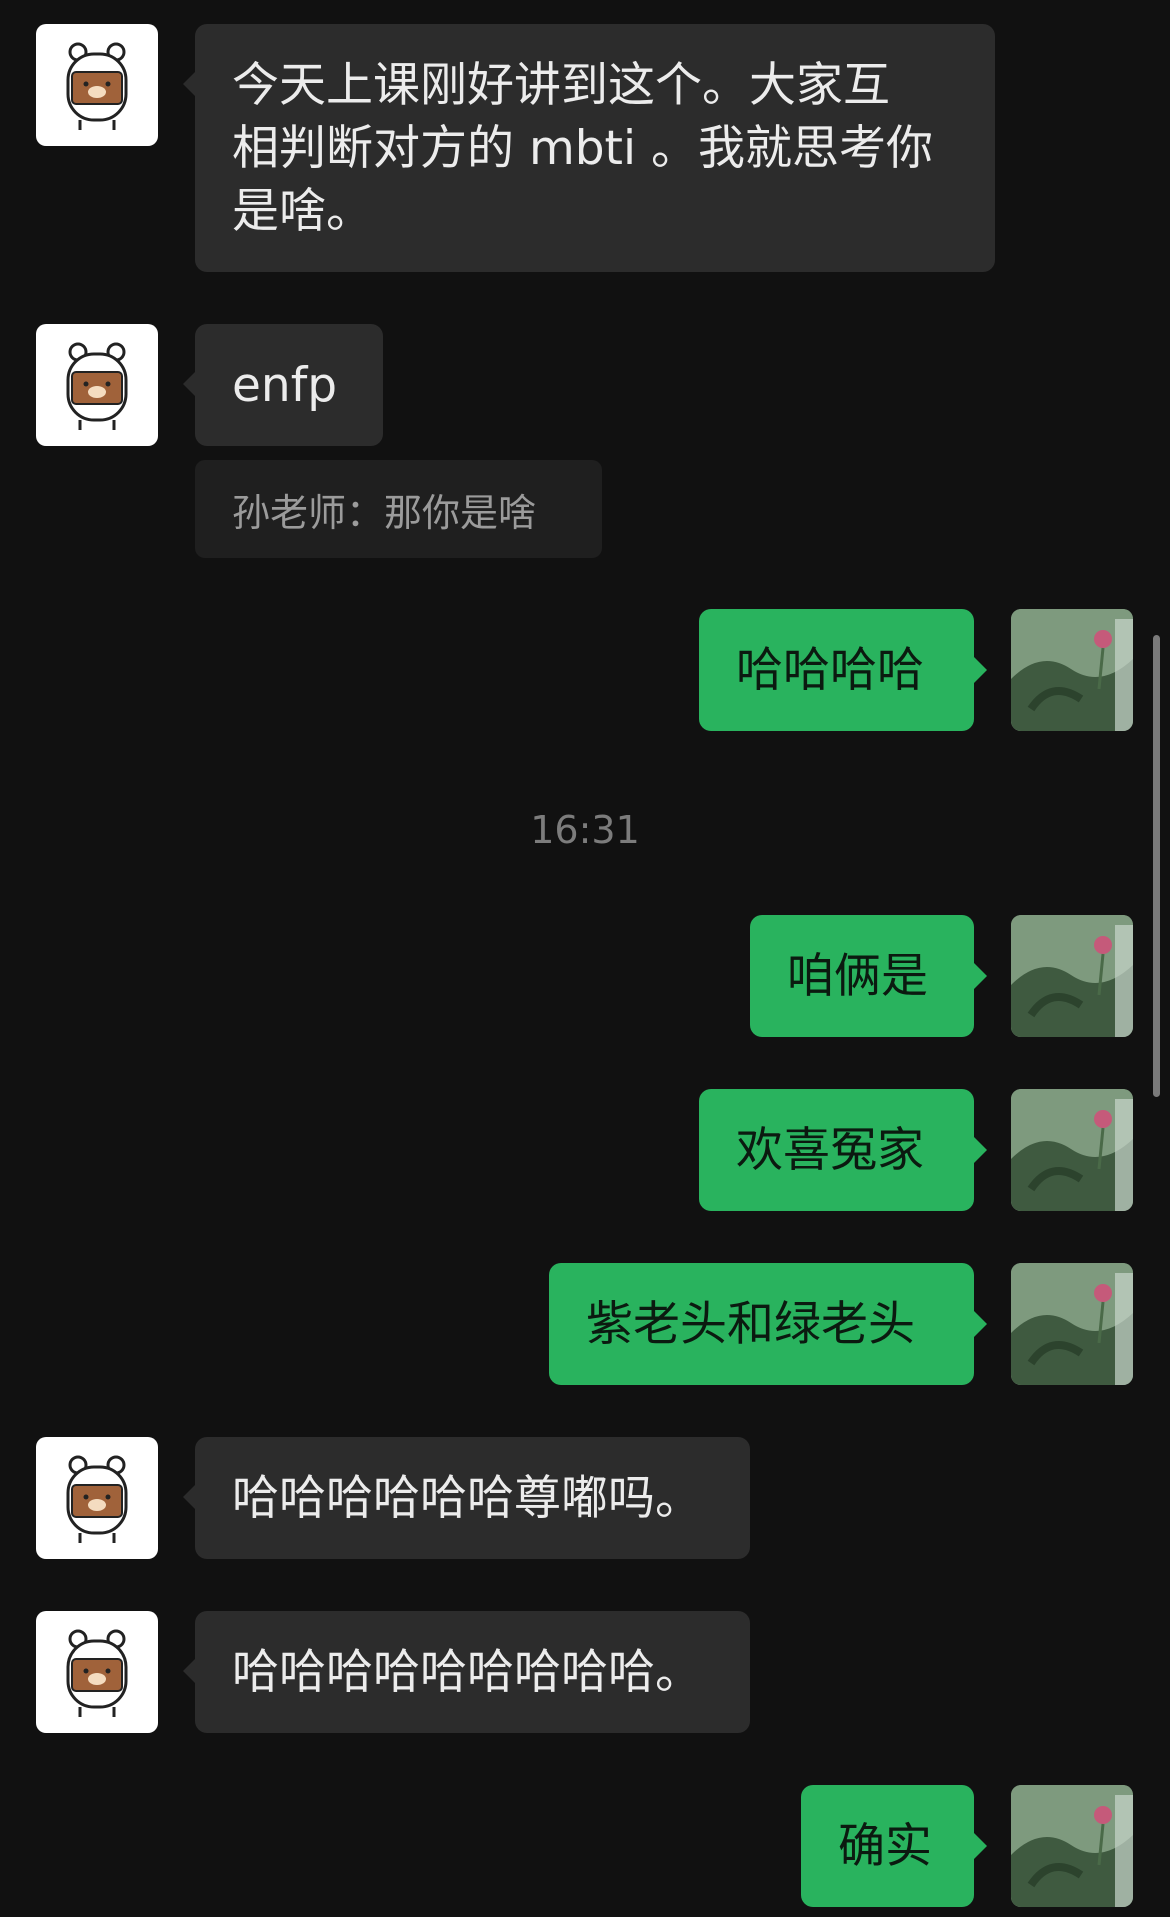  What do you see at coordinates (830, 670) in the screenshot?
I see `message-text: 哈哈哈哈` at bounding box center [830, 670].